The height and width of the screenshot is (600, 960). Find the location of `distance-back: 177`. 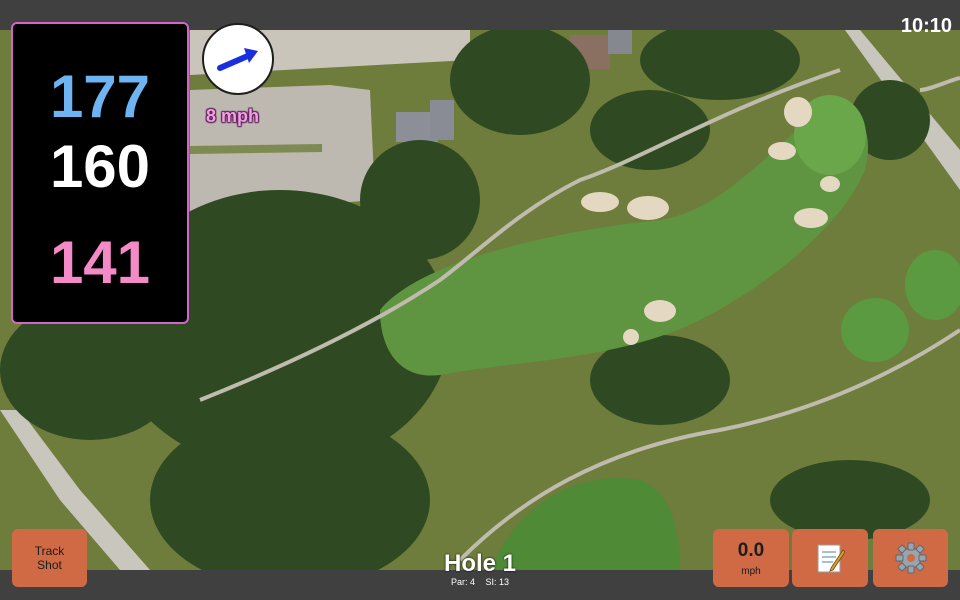

distance-back: 177 is located at coordinates (100, 96).